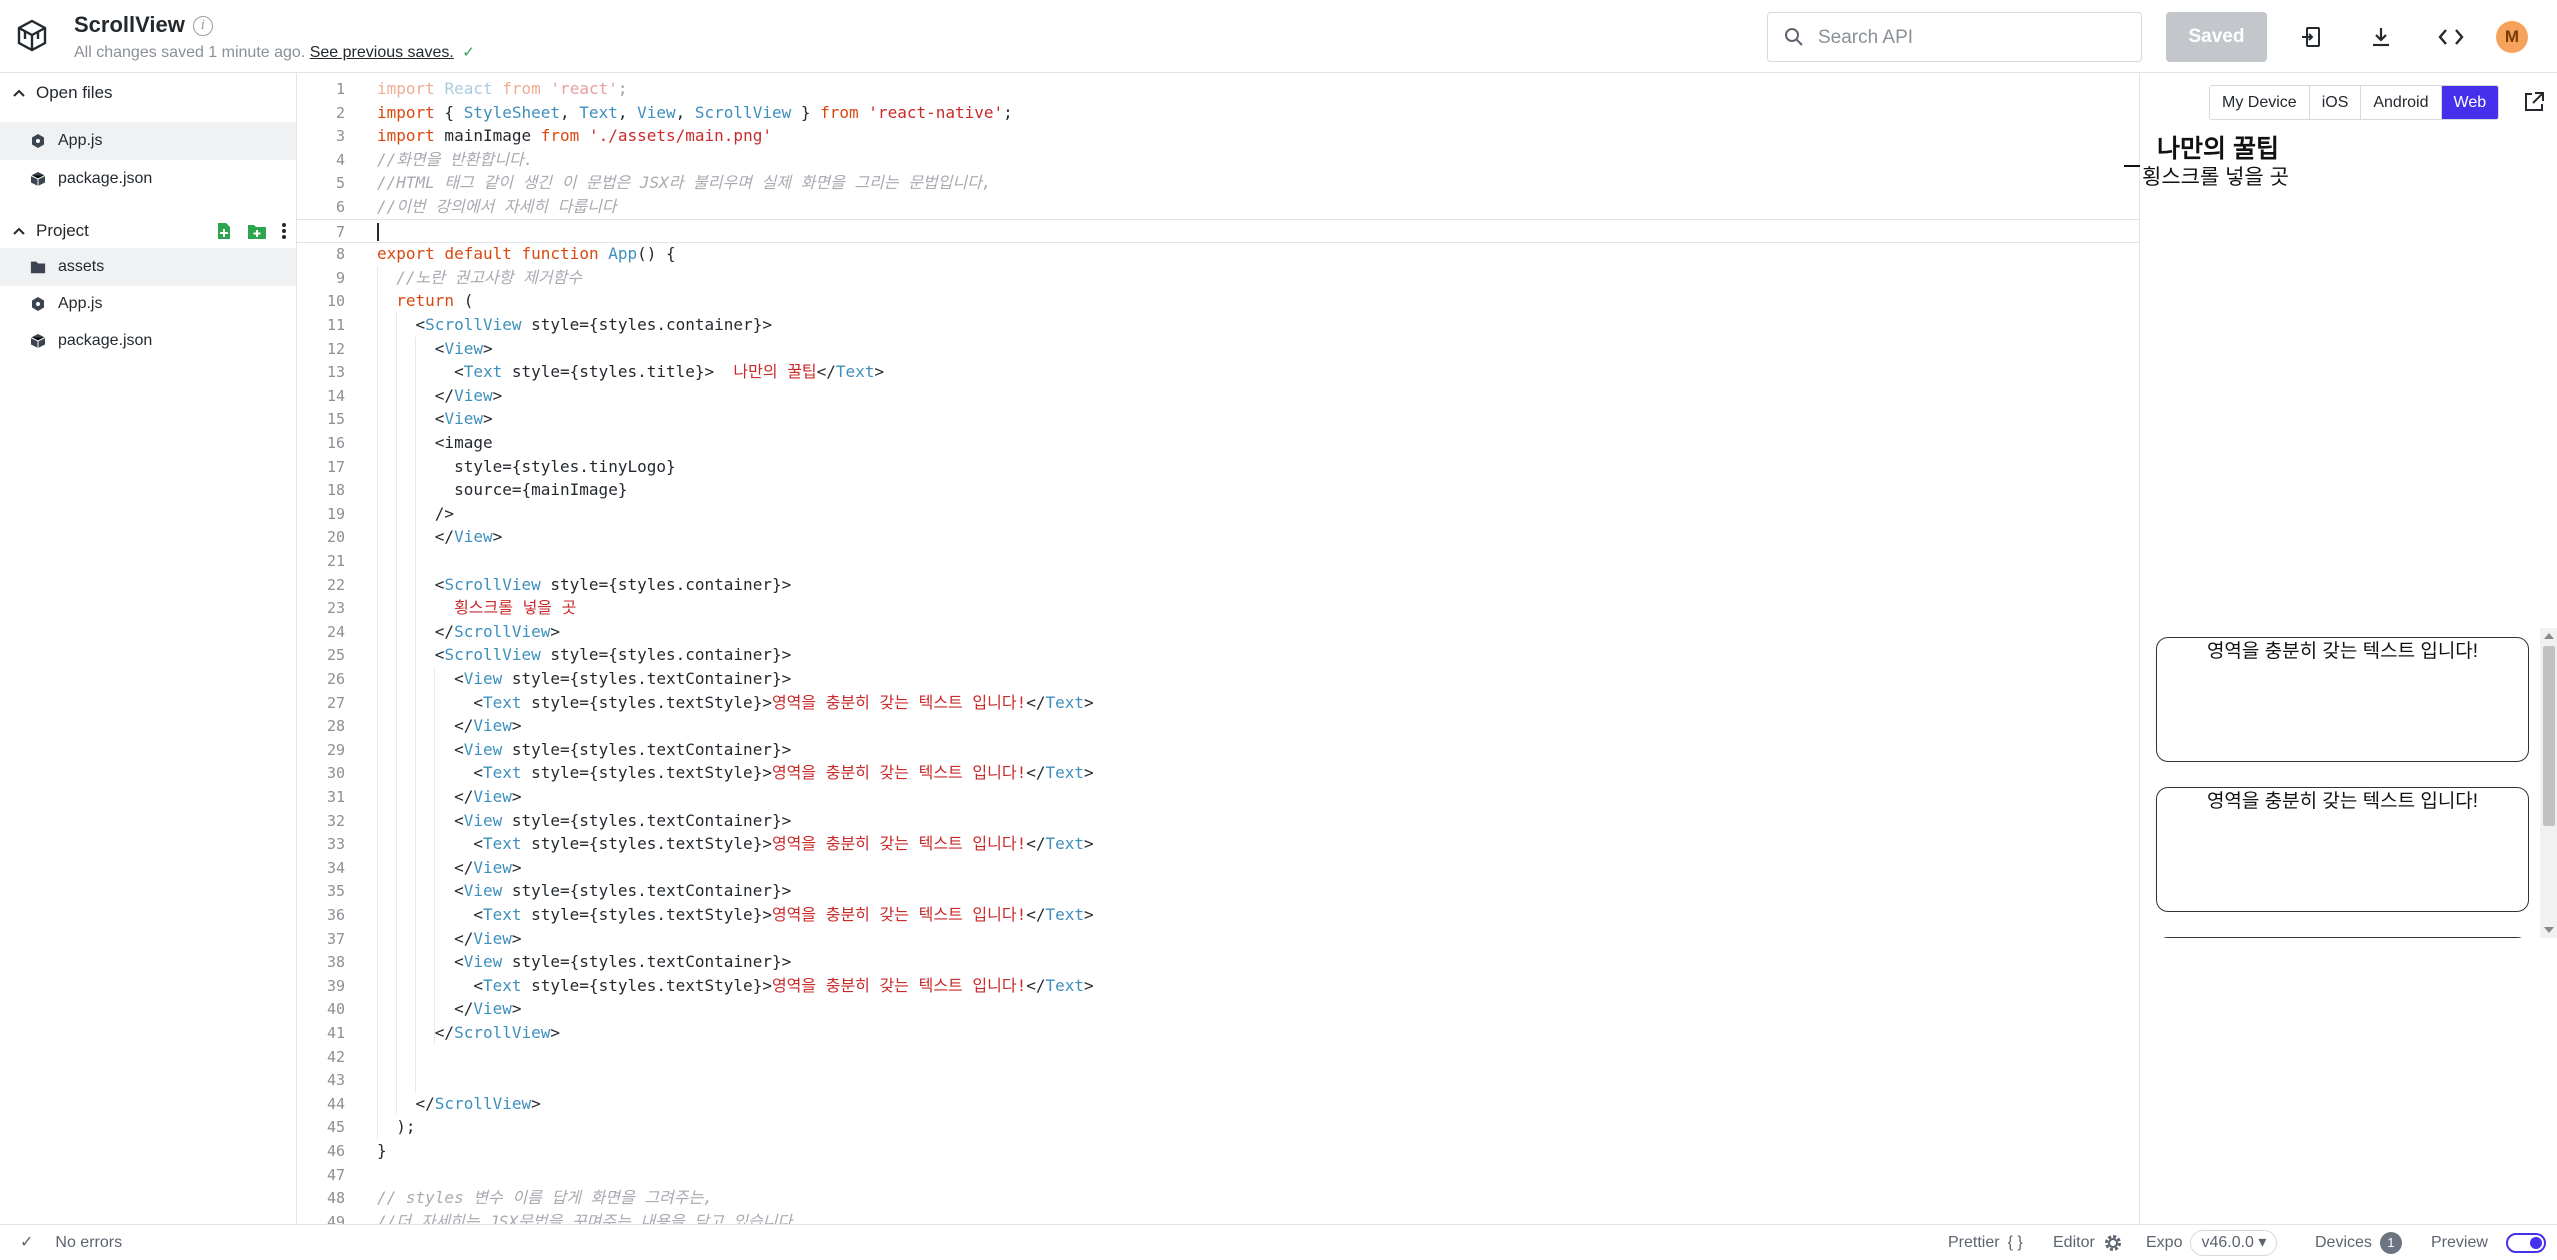 This screenshot has width=2557, height=1260. Describe the element at coordinates (224, 231) in the screenshot. I see `new-file-icon` at that location.